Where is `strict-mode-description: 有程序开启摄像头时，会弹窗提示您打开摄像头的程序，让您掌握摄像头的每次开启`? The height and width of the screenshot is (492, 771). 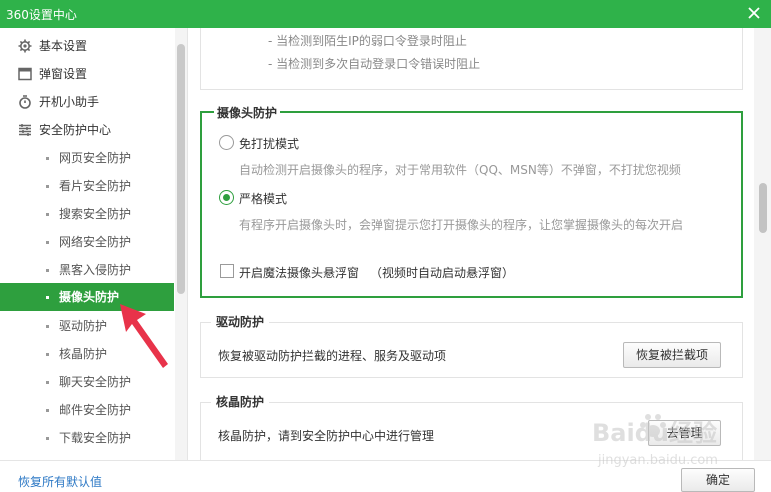 strict-mode-description: 有程序开启摄像头时，会弹窗提示您打开摄像头的程序，让您掌握摄像头的每次开启 is located at coordinates (461, 225).